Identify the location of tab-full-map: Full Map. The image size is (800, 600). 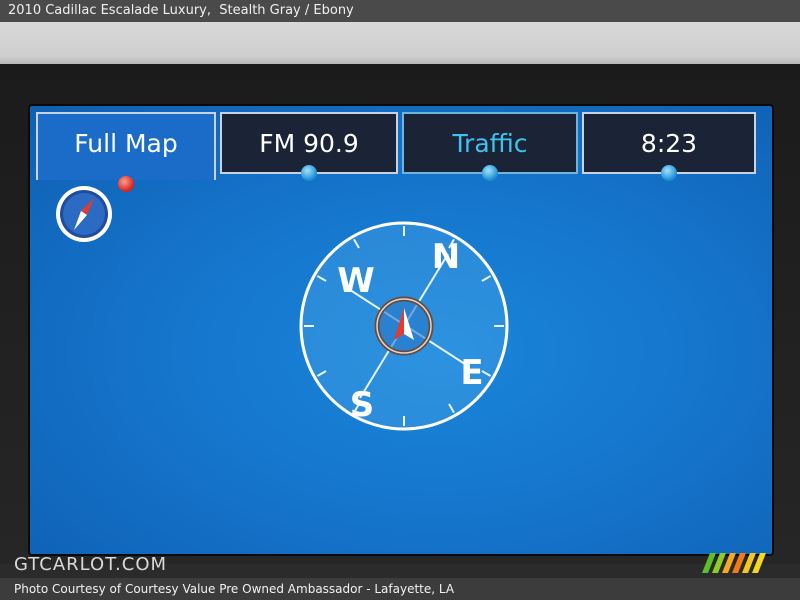
(126, 152).